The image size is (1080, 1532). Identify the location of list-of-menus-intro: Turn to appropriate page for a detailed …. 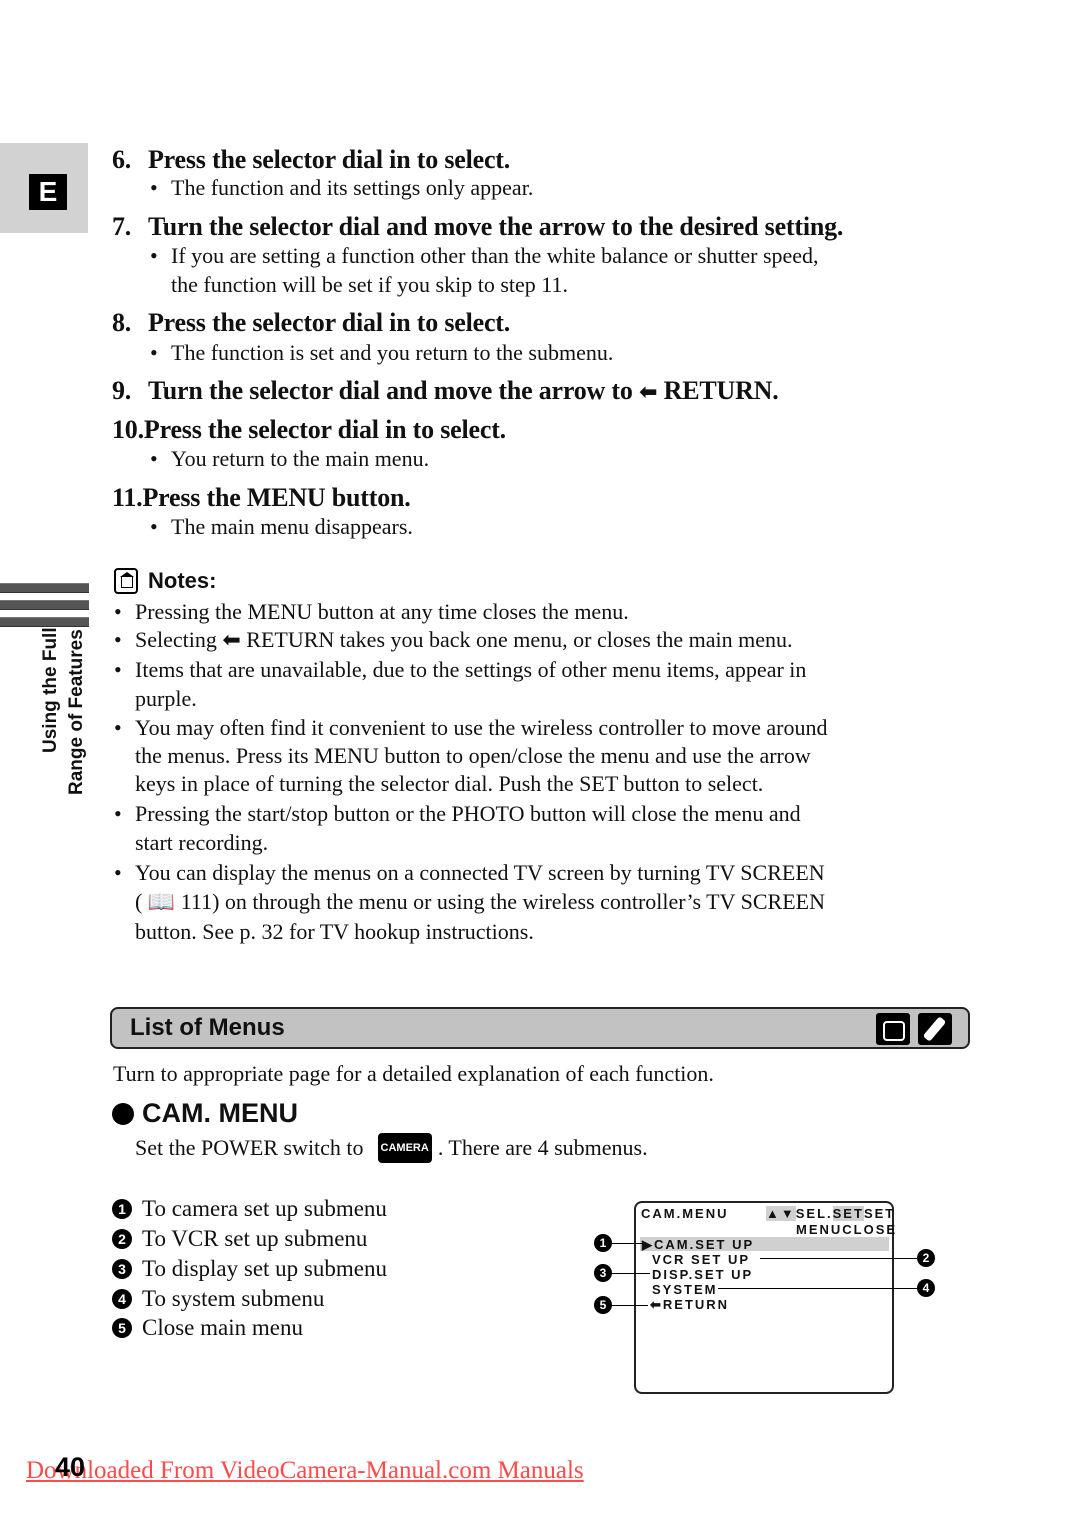
(413, 1073).